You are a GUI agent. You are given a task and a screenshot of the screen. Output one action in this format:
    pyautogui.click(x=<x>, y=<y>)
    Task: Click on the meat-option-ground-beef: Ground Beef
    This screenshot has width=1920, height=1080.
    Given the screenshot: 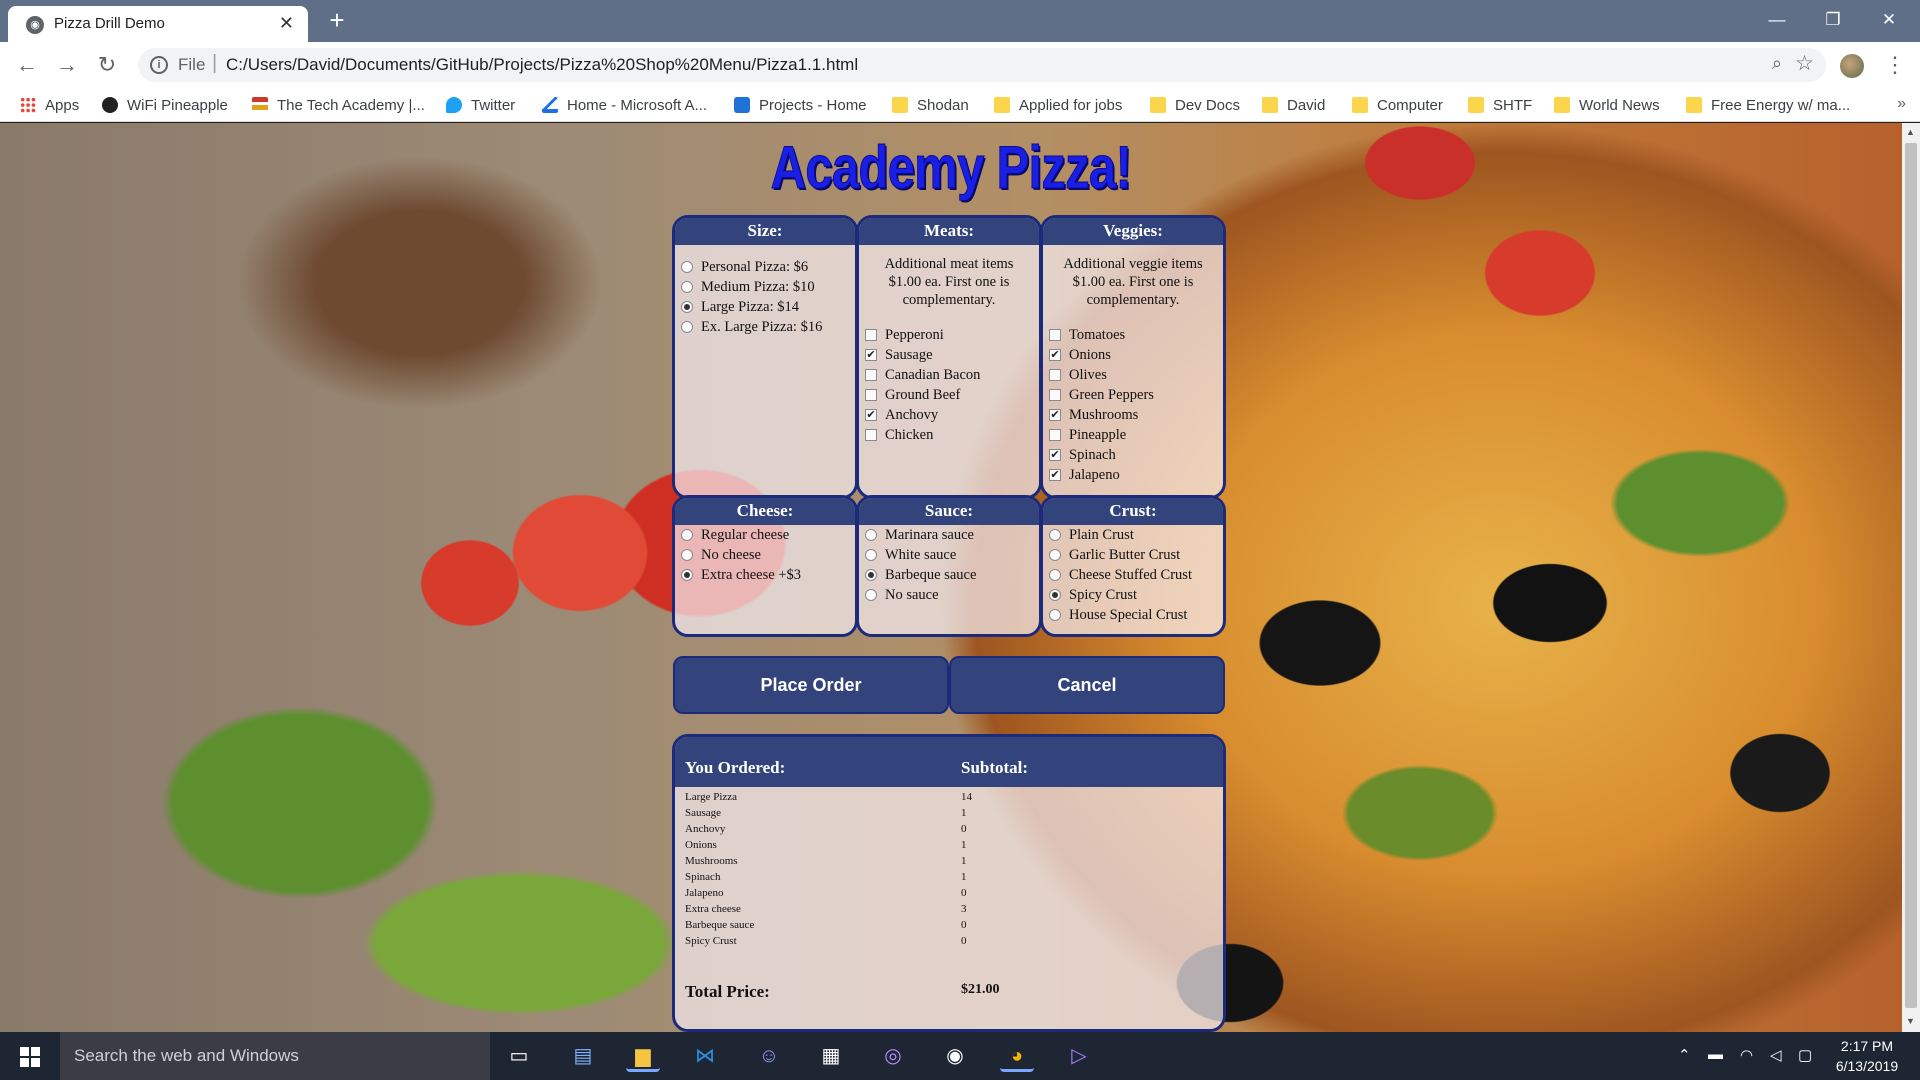 What is the action you would take?
    pyautogui.click(x=952, y=395)
    